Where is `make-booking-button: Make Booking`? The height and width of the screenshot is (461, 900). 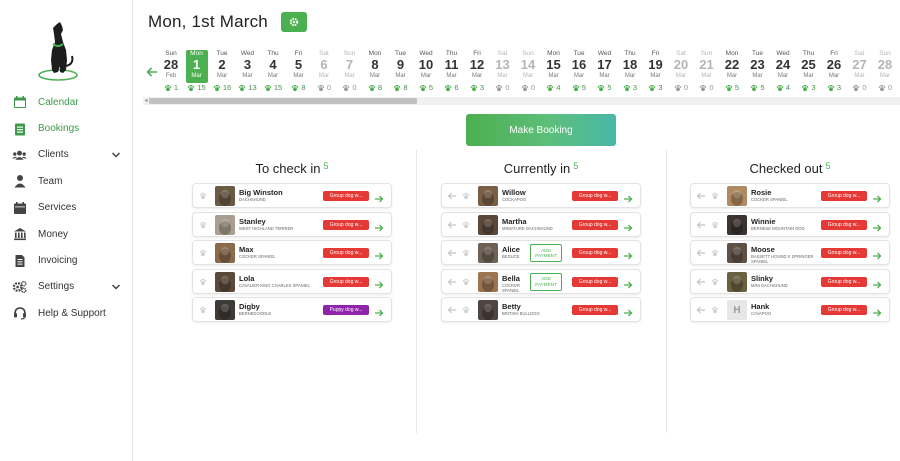 make-booking-button: Make Booking is located at coordinates (541, 130).